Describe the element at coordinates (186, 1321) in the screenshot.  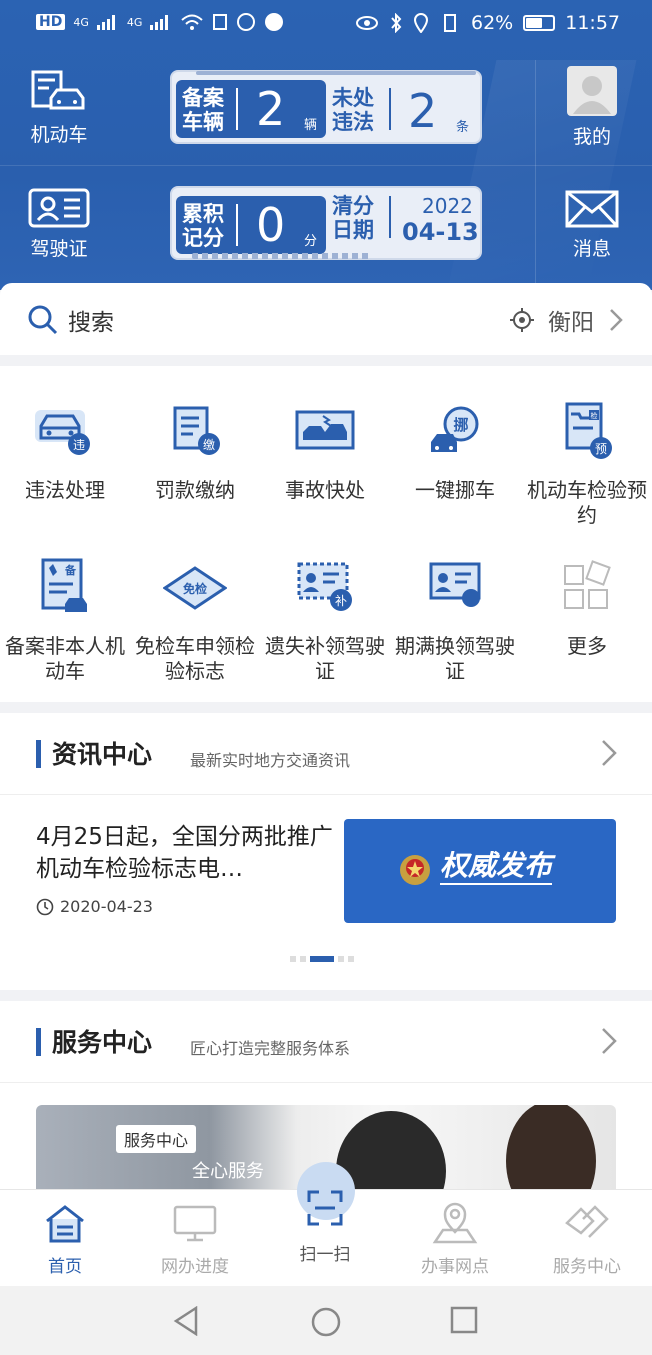
I see `back-icon` at that location.